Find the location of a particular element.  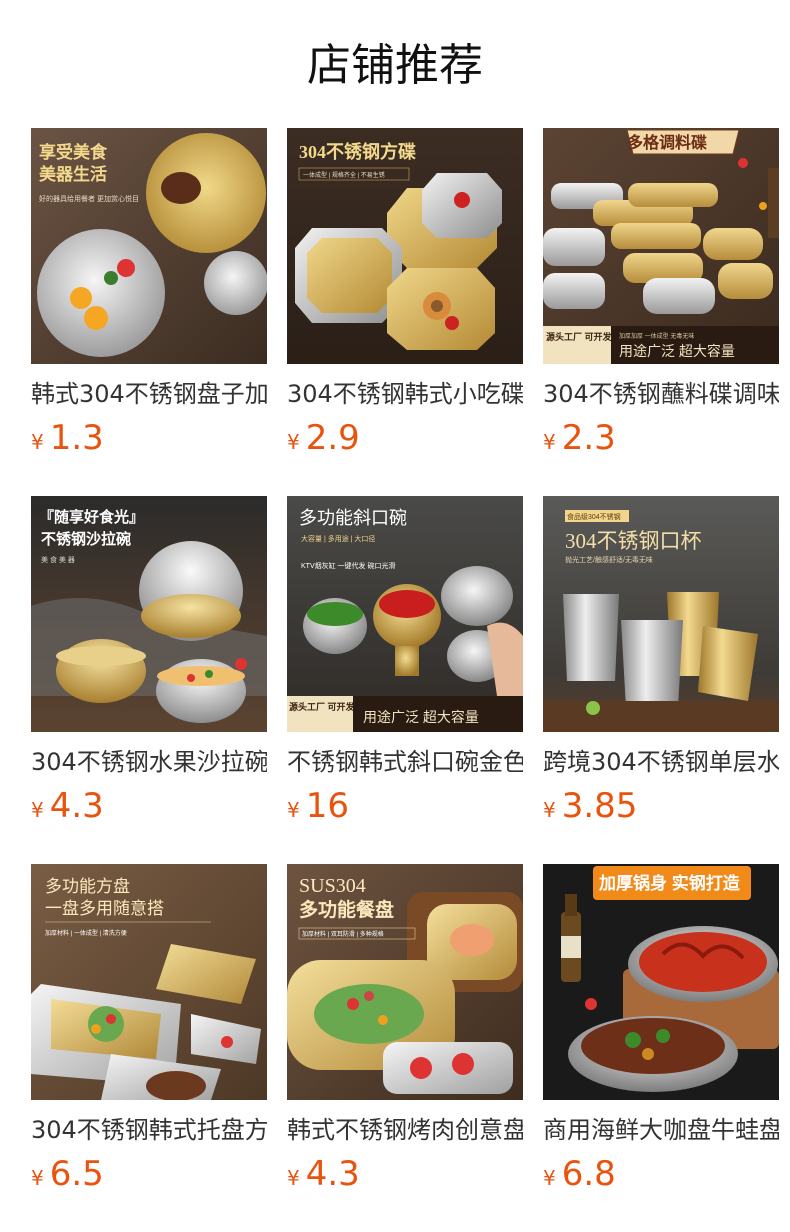

product-price: ¥2.3 is located at coordinates (579, 438).